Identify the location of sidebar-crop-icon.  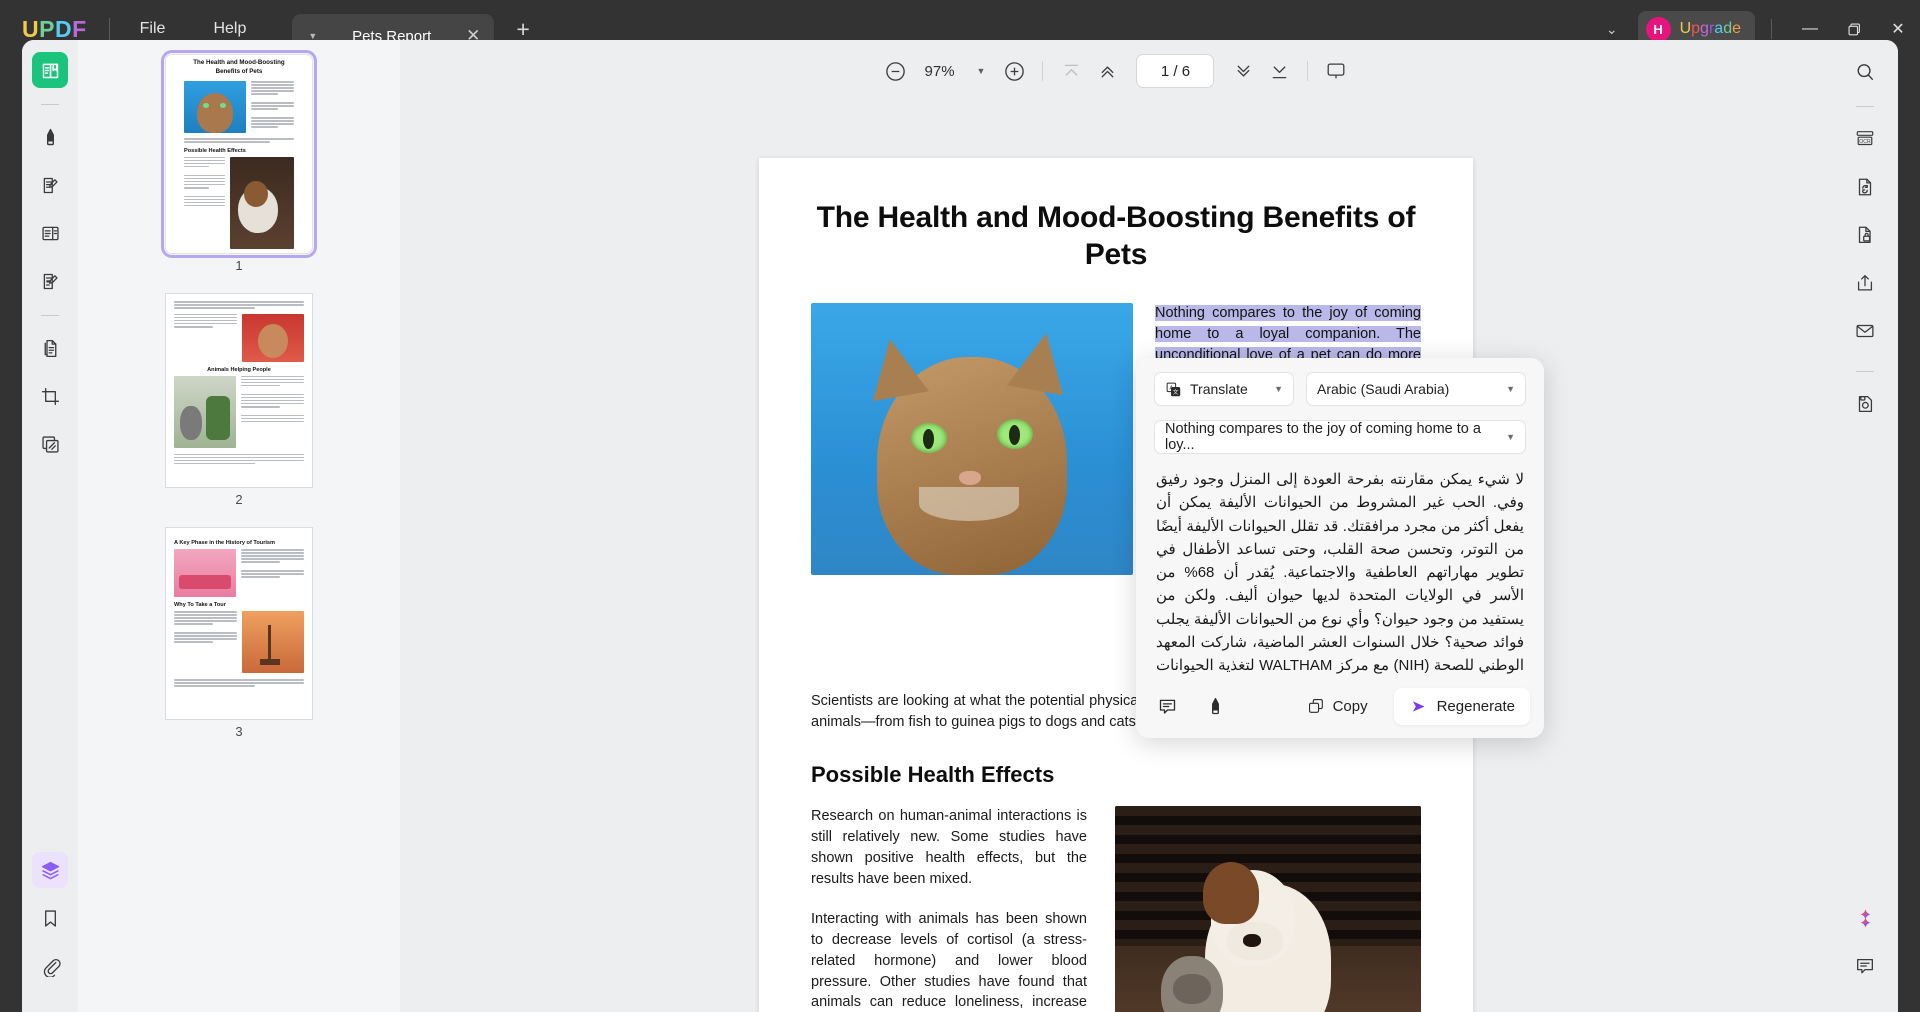
(50, 396).